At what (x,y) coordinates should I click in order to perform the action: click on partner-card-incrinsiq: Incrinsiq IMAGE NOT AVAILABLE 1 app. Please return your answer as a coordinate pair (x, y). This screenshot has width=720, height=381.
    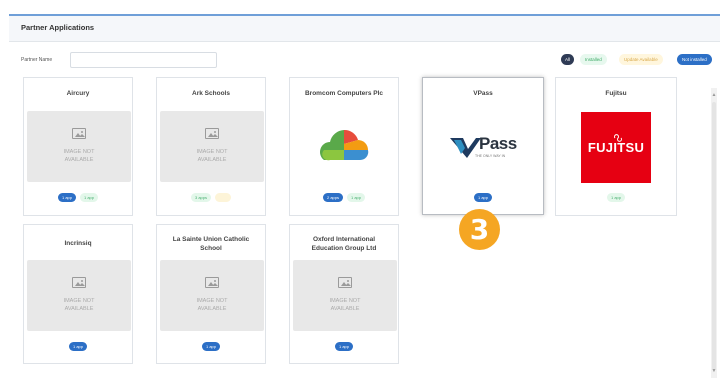
    Looking at the image, I should click on (78, 294).